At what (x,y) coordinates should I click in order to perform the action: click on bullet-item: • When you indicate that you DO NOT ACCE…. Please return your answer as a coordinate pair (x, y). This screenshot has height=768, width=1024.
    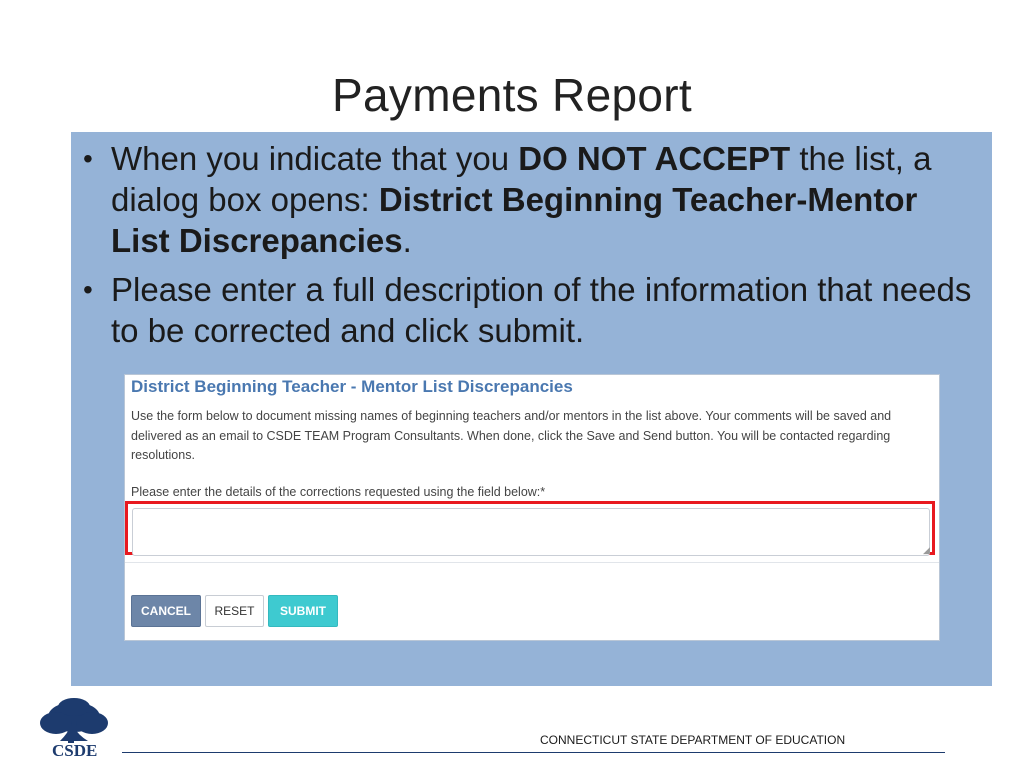
    Looking at the image, I should click on (531, 199).